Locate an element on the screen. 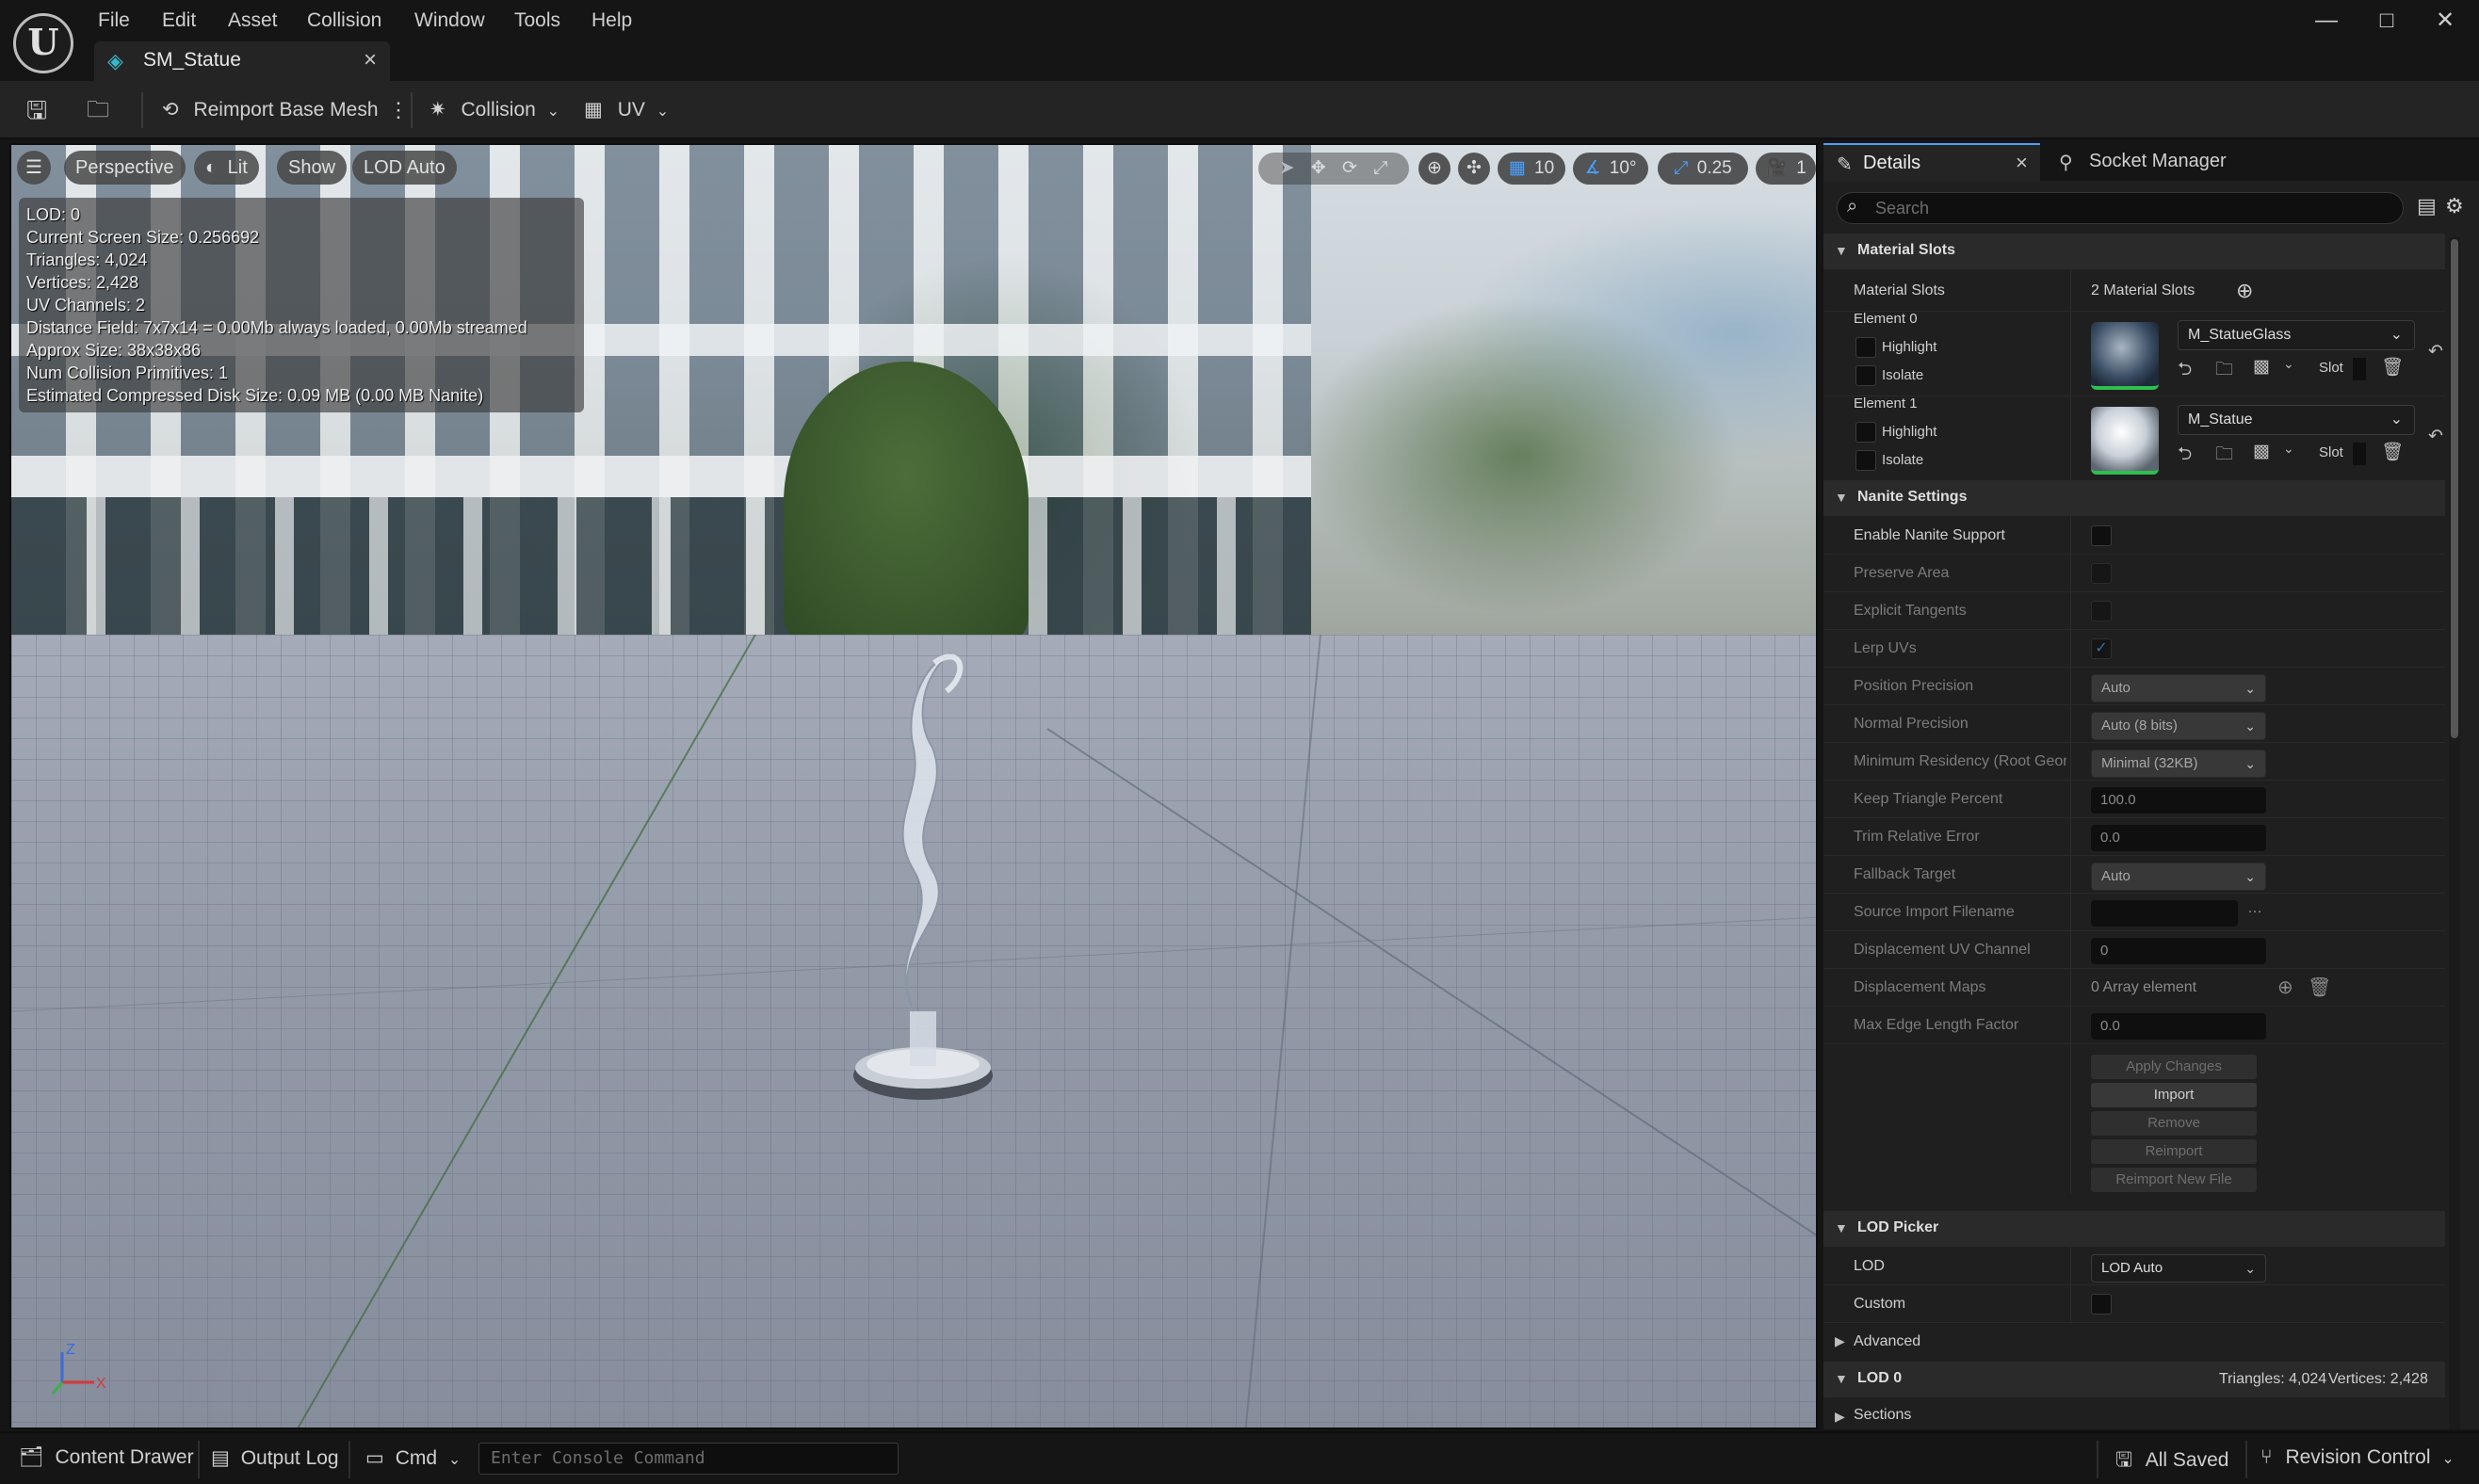 This screenshot has height=1484, width=2479. sections-label: Sections is located at coordinates (1882, 1415).